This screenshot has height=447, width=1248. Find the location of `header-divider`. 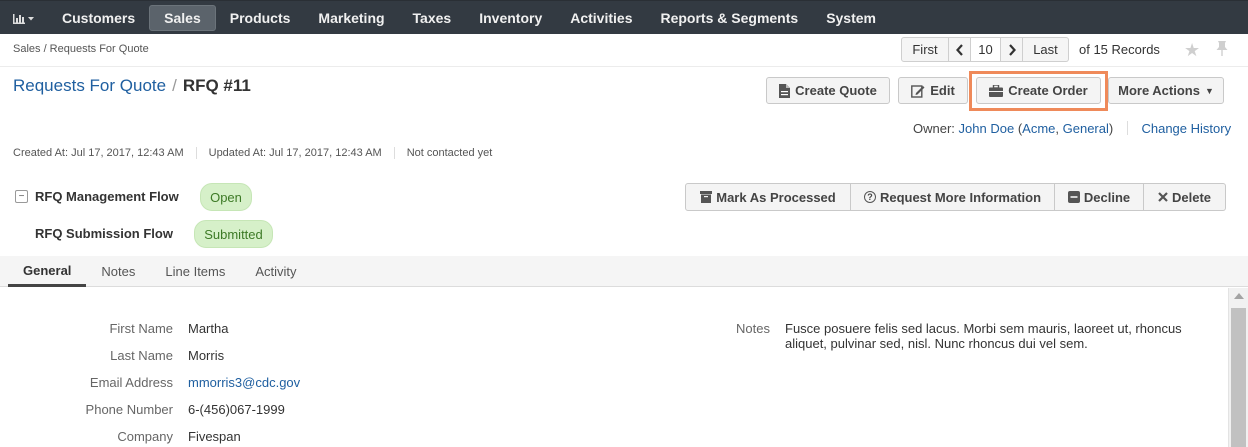

header-divider is located at coordinates (624, 66).